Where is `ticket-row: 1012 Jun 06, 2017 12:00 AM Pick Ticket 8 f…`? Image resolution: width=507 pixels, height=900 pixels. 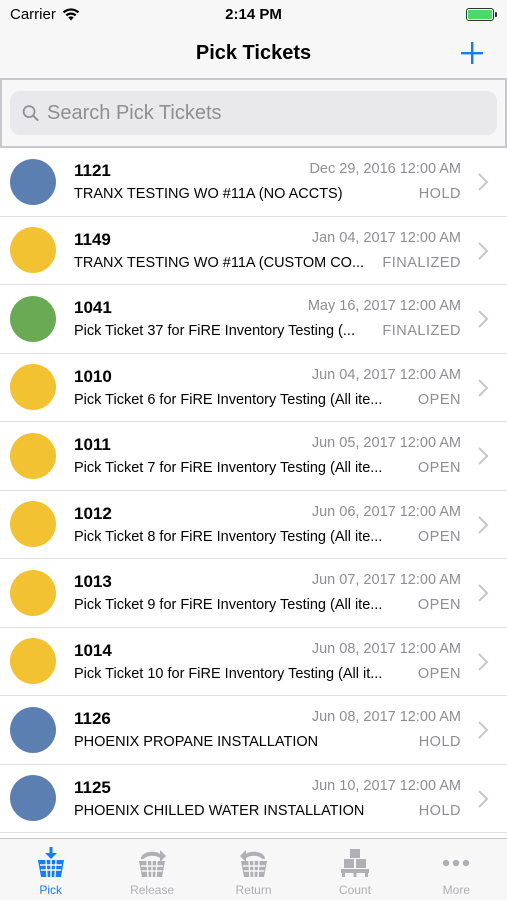
ticket-row: 1012 Jun 06, 2017 12:00 AM Pick Ticket 8 f… is located at coordinates (253, 525).